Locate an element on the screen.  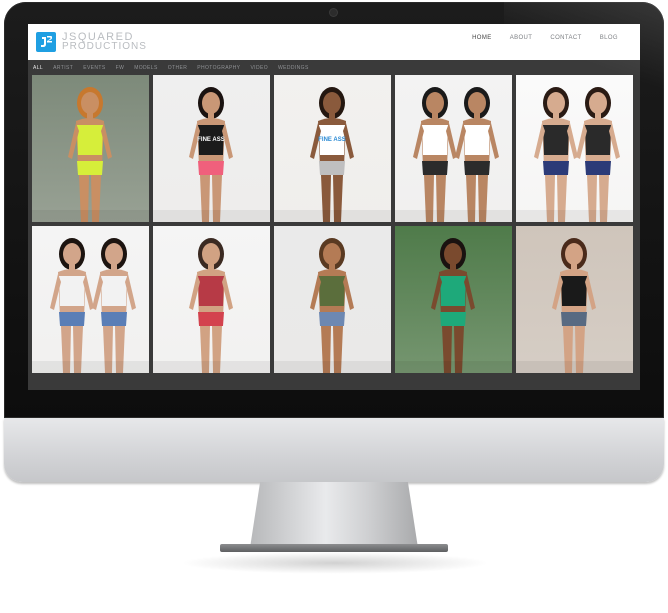
filter-events: EVENTS is located at coordinates (94, 68).